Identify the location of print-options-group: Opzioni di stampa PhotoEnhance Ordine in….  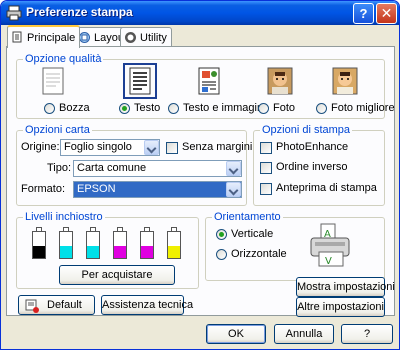
(319, 165).